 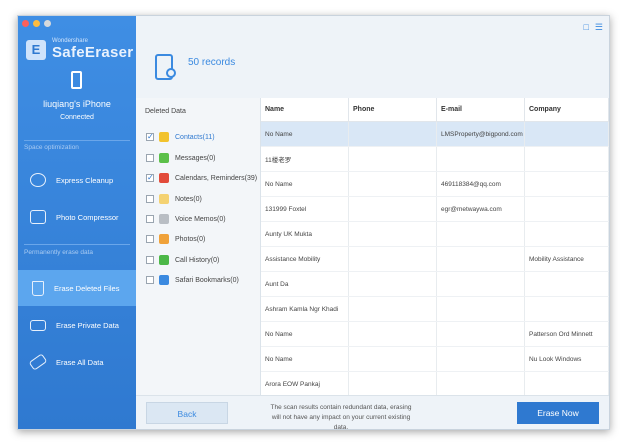 What do you see at coordinates (305, 110) in the screenshot?
I see `column-header-name: Name` at bounding box center [305, 110].